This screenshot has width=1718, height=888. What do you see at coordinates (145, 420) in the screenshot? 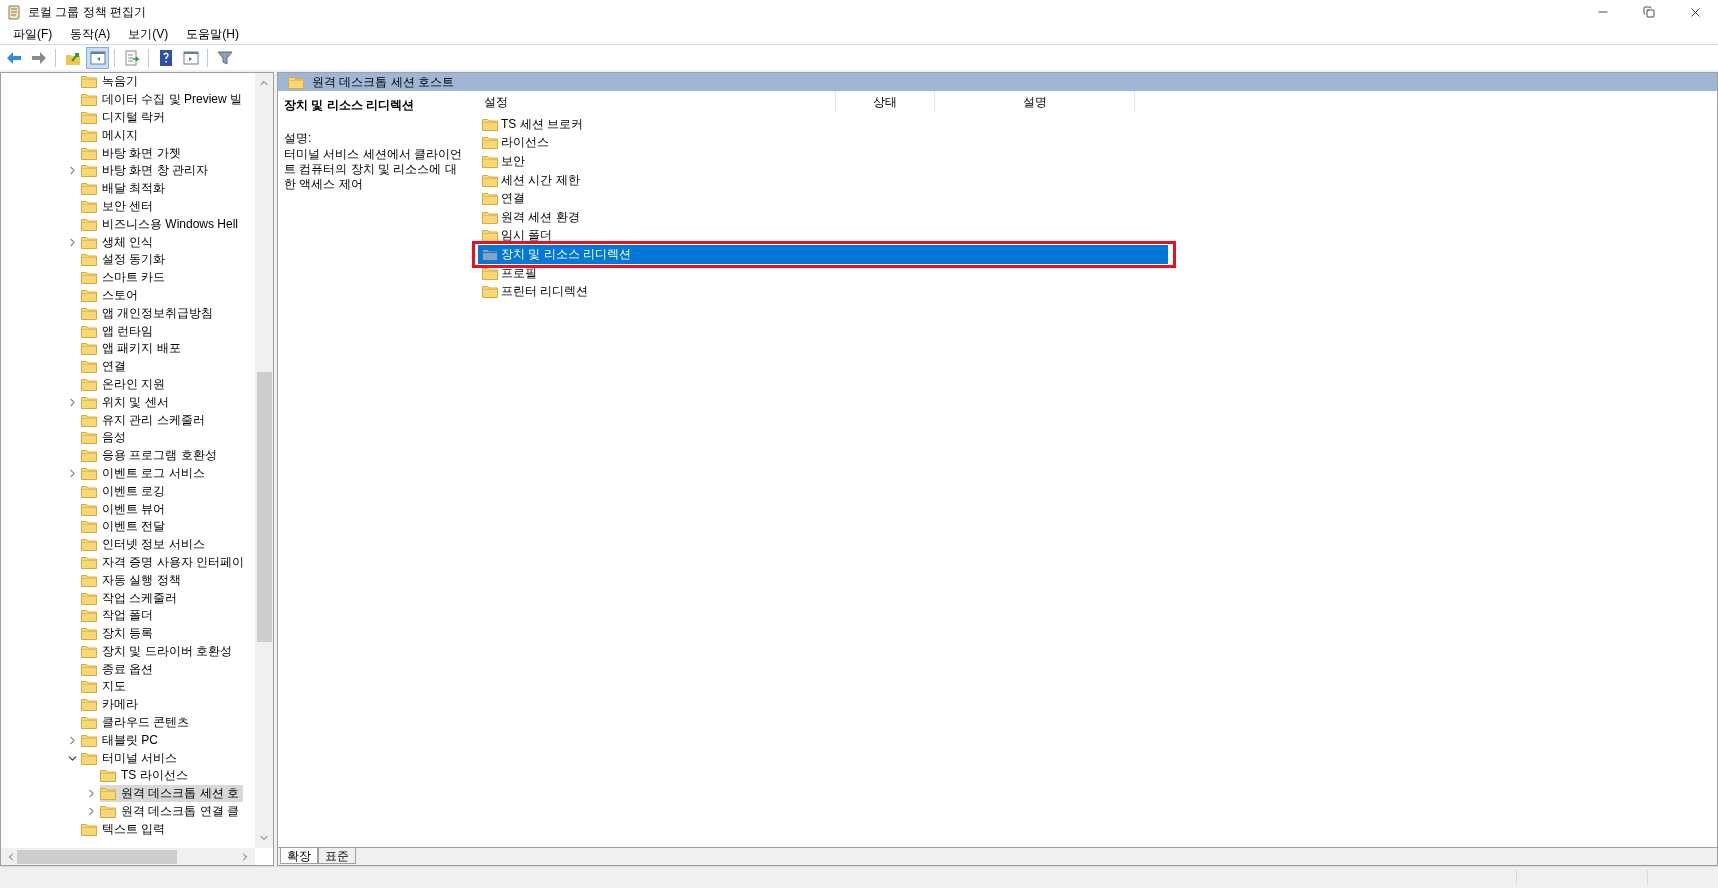
I see `tree-item: 유지 관리 스케줄러` at bounding box center [145, 420].